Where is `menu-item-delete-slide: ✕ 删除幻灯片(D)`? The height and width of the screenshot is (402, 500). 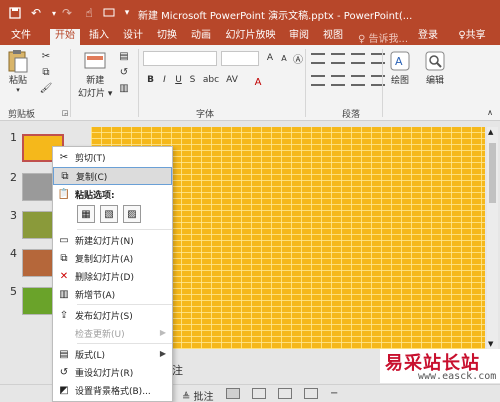 menu-item-delete-slide: ✕ 删除幻灯片(D) is located at coordinates (112, 276).